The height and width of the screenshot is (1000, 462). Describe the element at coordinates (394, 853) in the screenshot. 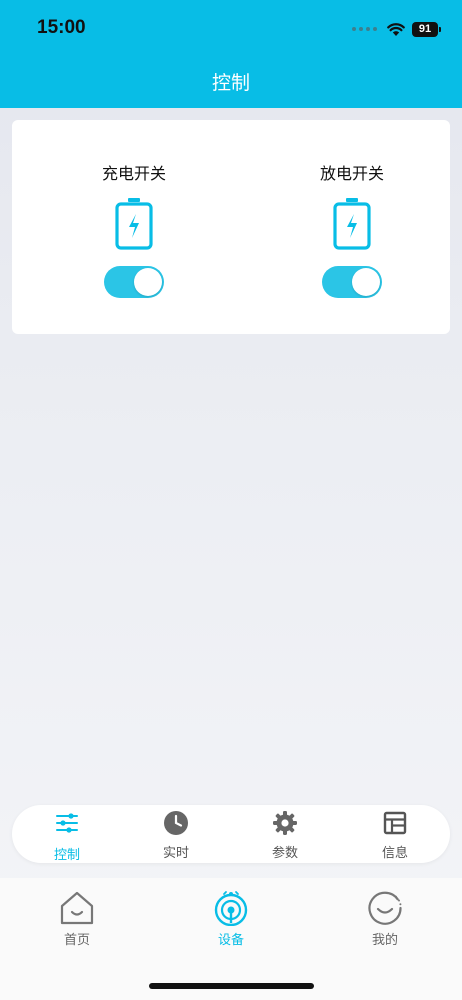

I see `tab-info-label: 信息` at that location.